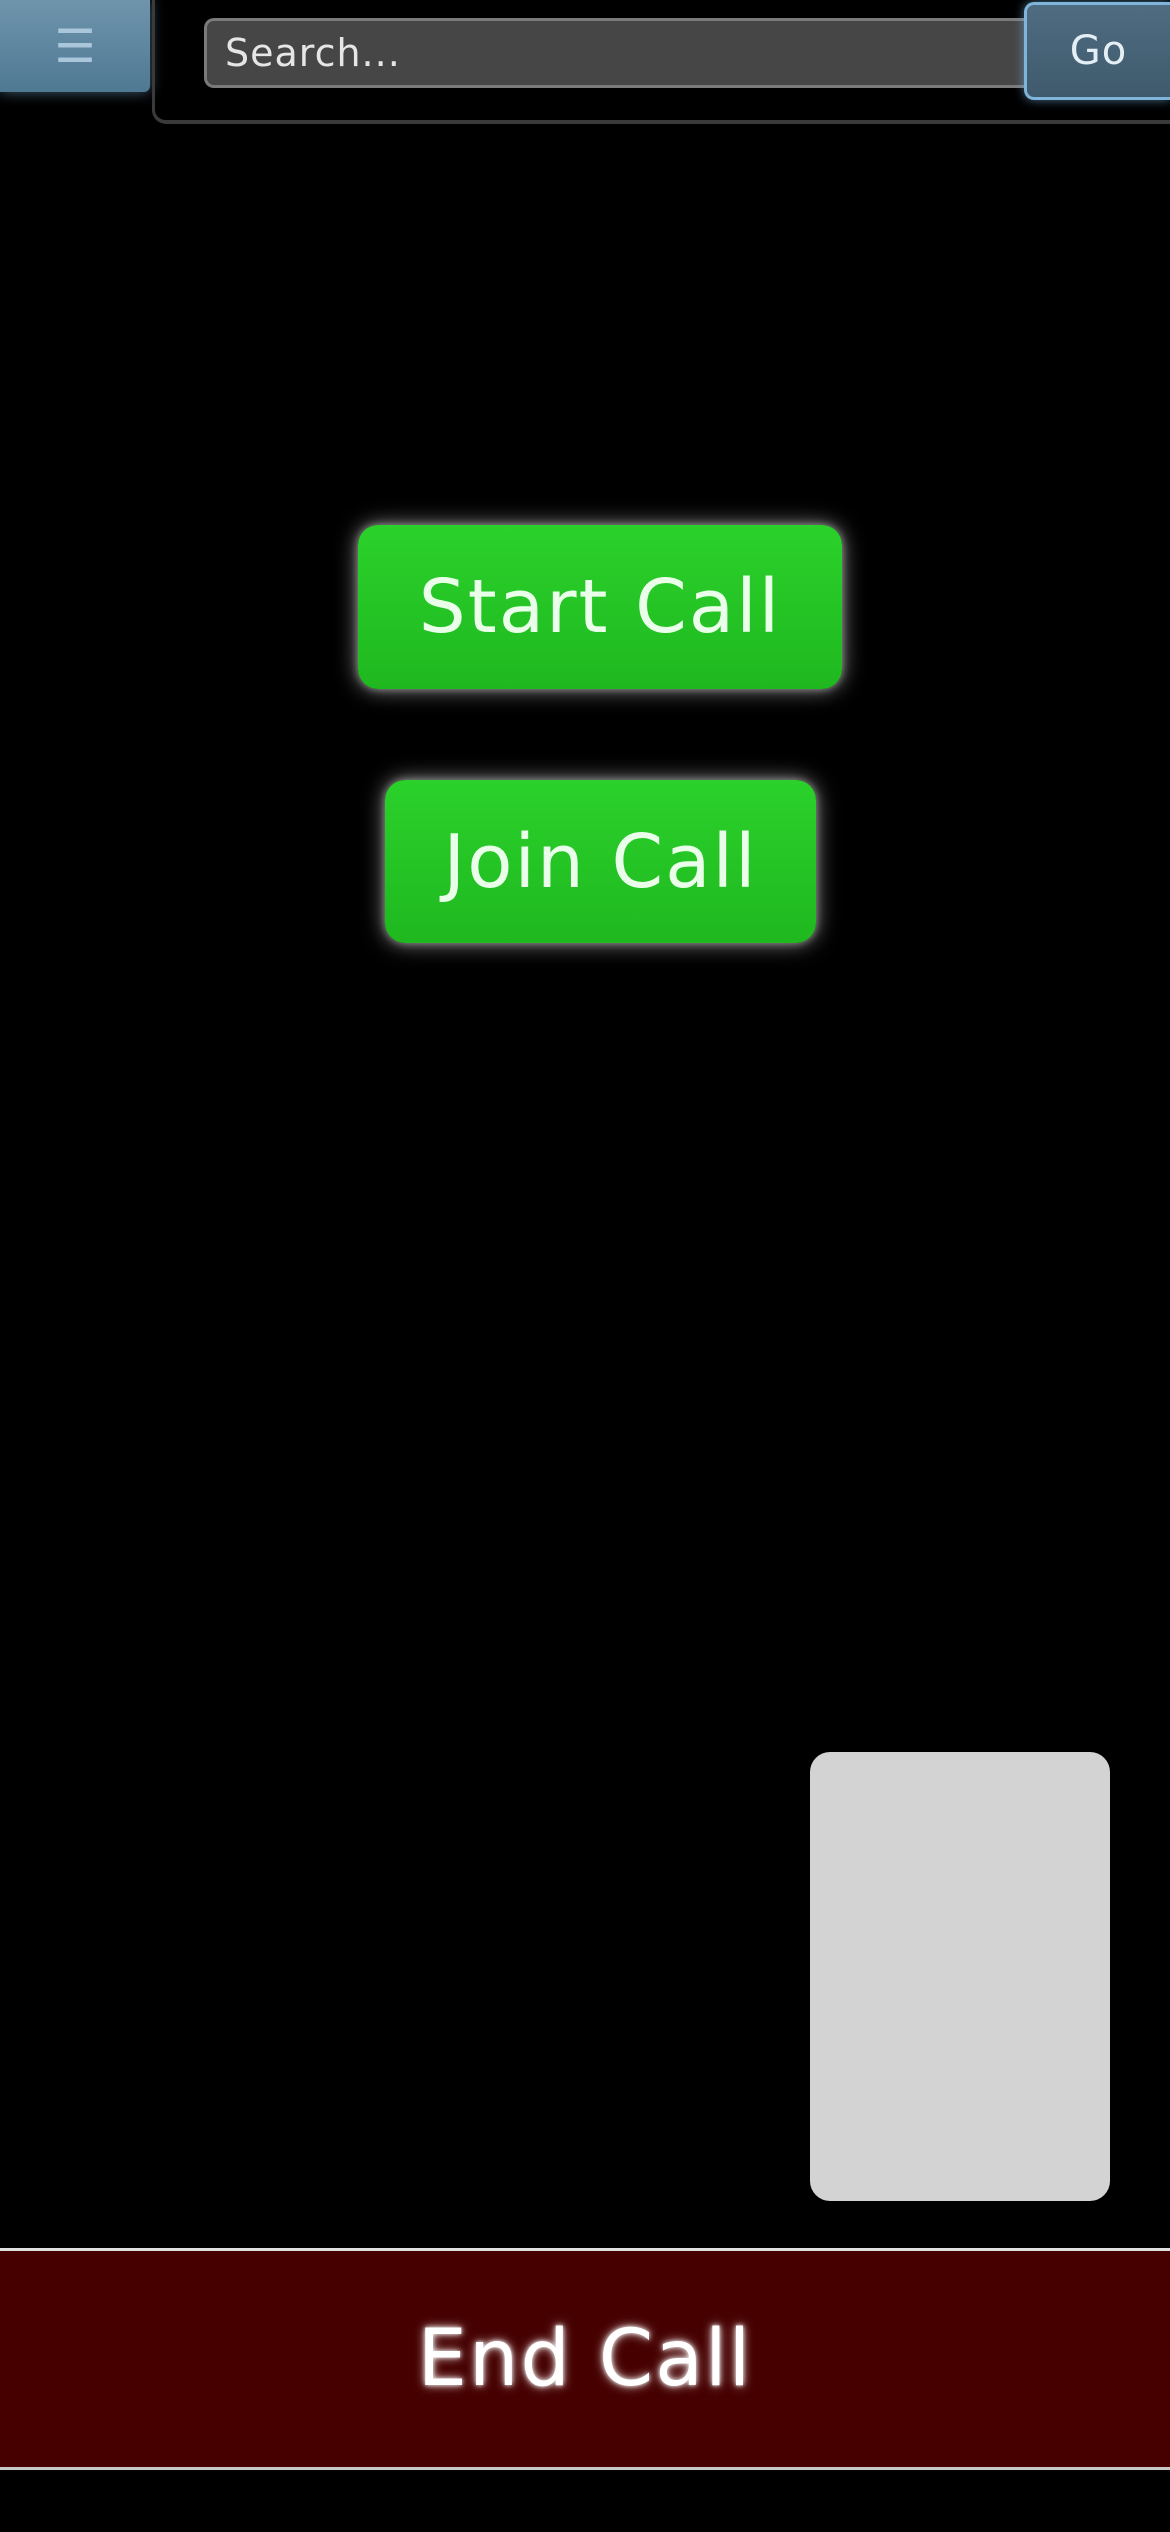  I want to click on hamburger-icon: ☰, so click(75, 46).